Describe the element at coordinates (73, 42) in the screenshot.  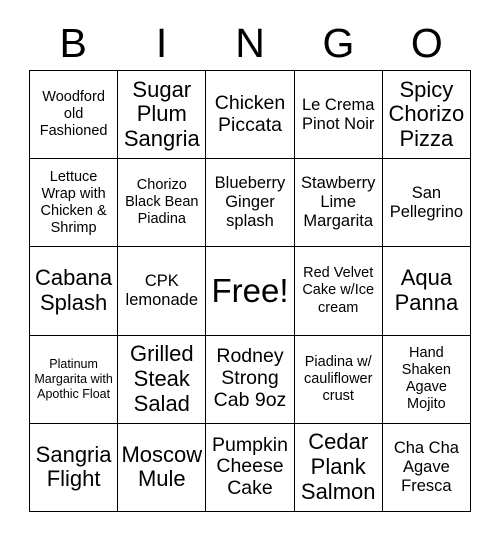
I see `header-letter-b: B` at that location.